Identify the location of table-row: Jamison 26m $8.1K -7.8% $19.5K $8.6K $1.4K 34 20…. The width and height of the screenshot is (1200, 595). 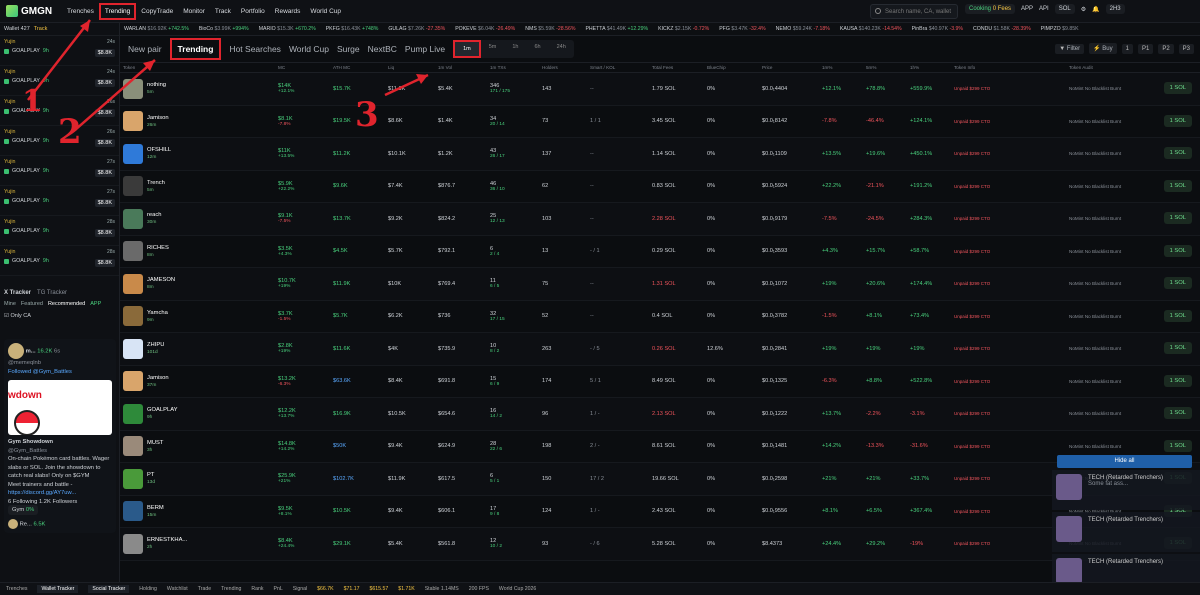
(660, 122).